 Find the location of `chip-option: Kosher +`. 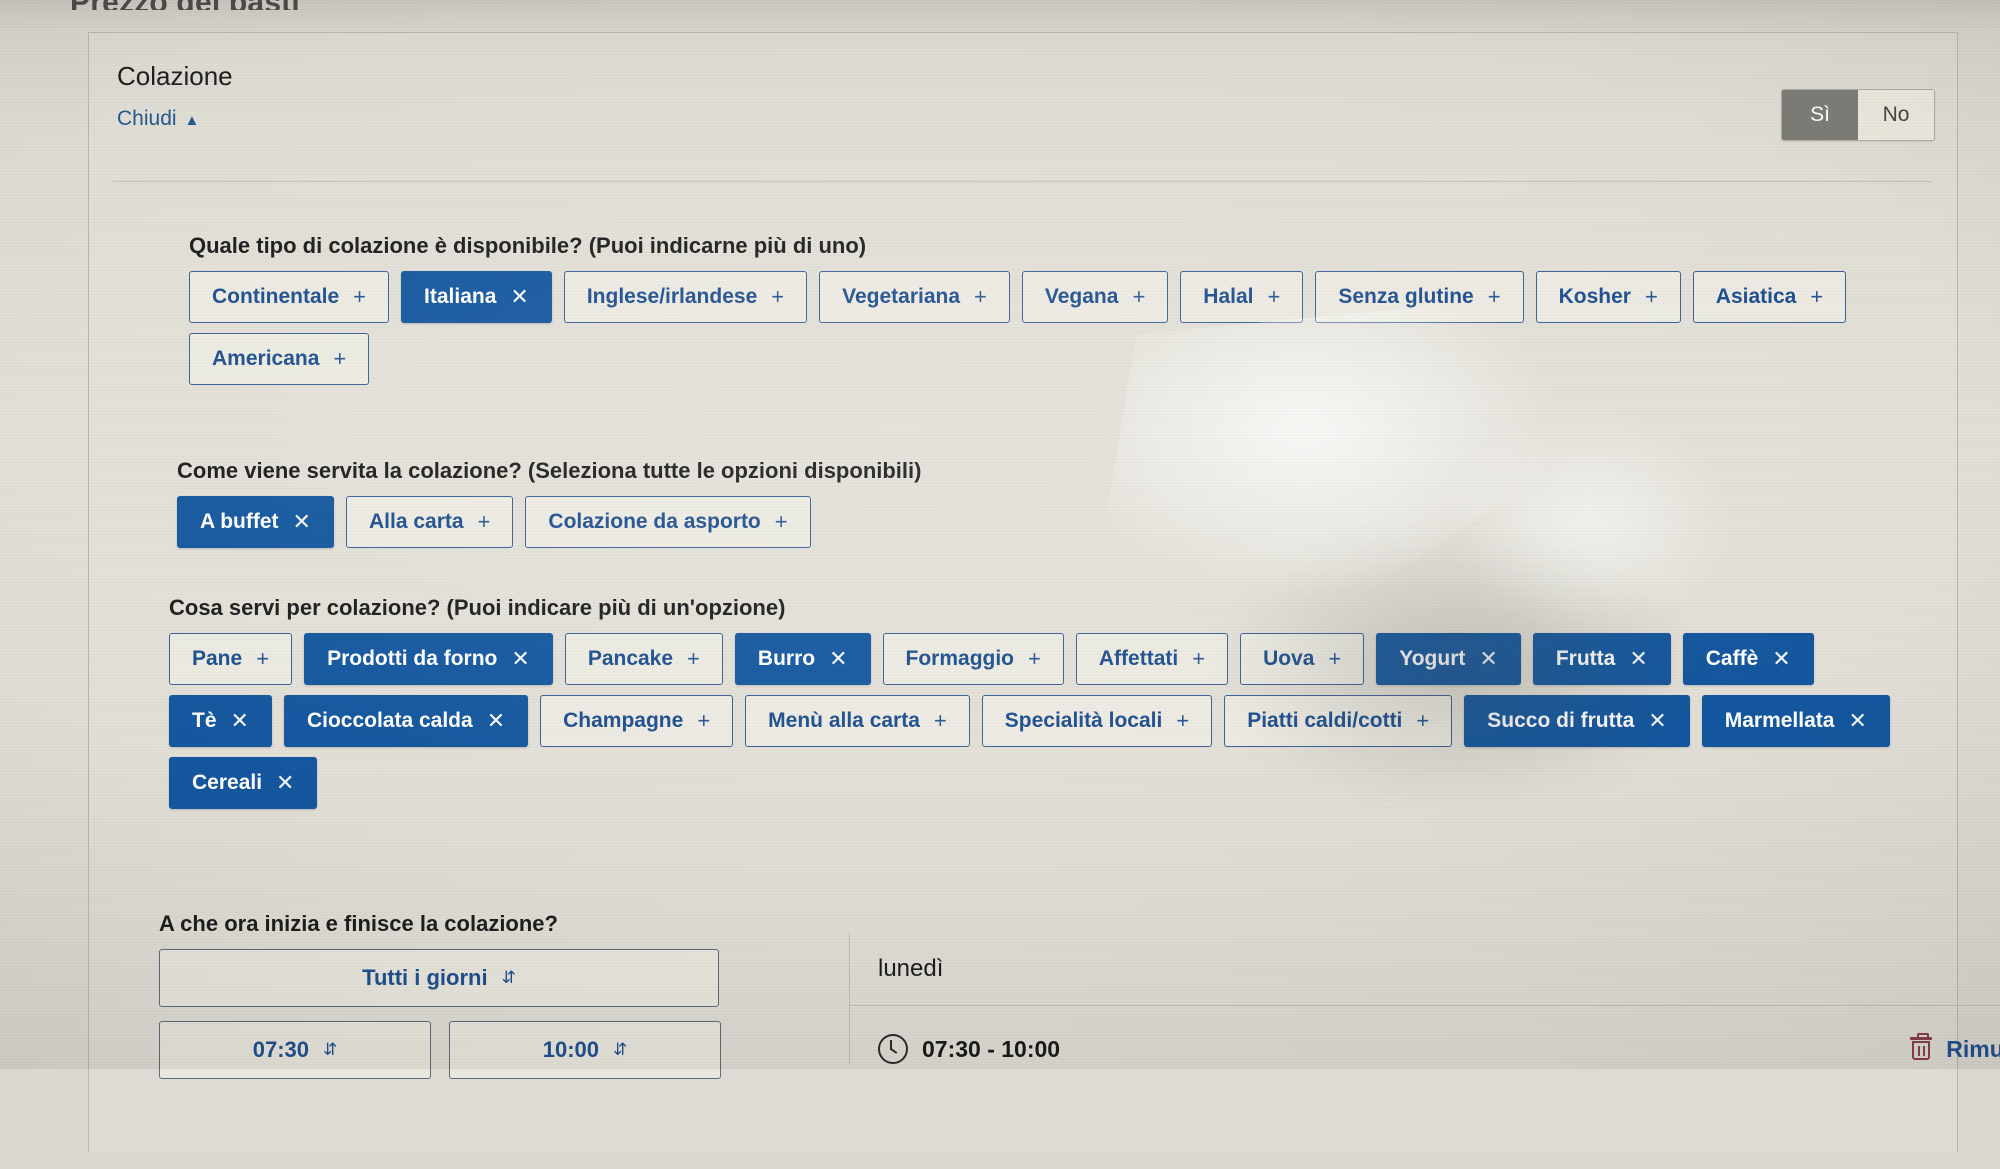

chip-option: Kosher + is located at coordinates (1608, 297).